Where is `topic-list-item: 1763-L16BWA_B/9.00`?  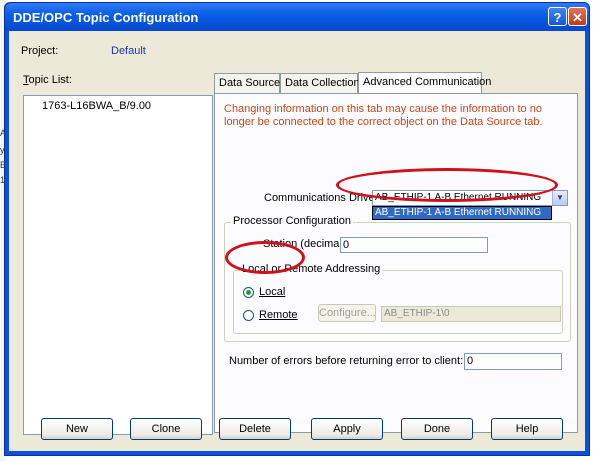 topic-list-item: 1763-L16BWA_B/9.00 is located at coordinates (96, 106).